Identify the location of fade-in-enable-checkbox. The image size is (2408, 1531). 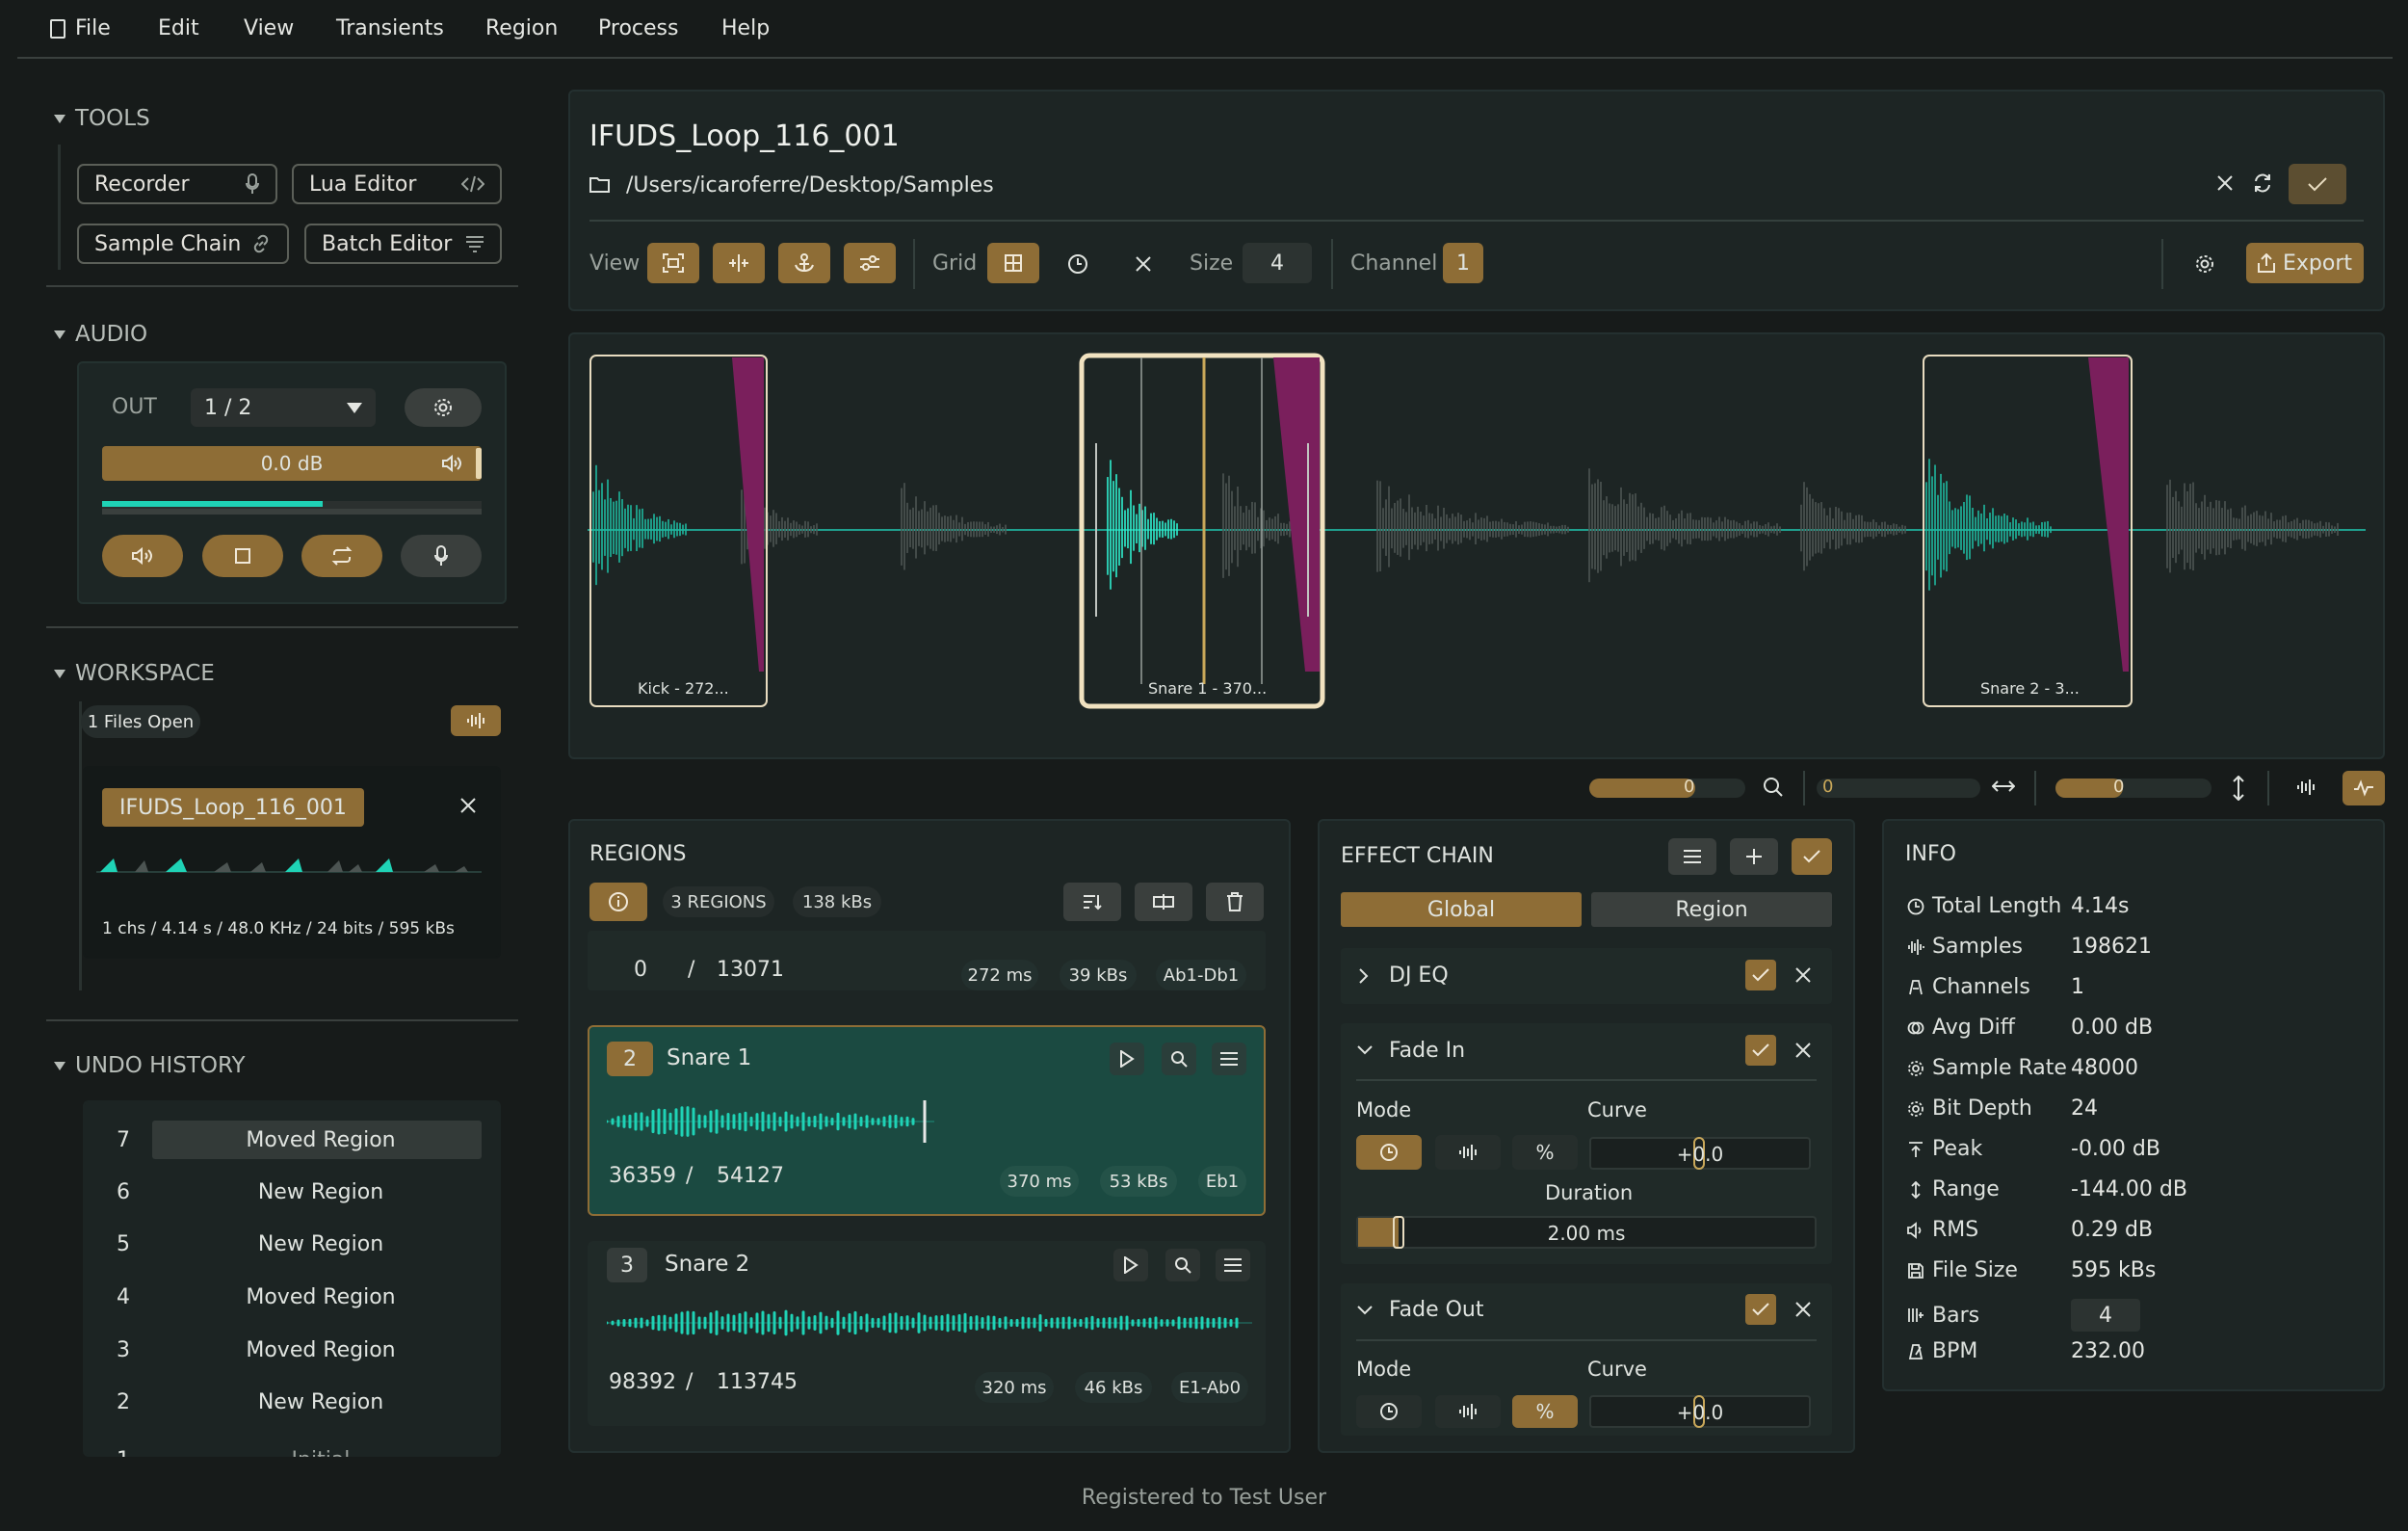
(1760, 1050).